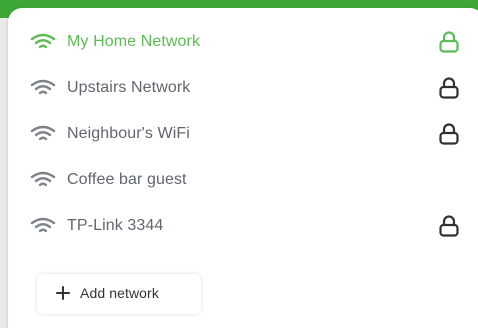  What do you see at coordinates (243, 135) in the screenshot?
I see `network-item-neighbours-wifi: Neighbour's WiFi` at bounding box center [243, 135].